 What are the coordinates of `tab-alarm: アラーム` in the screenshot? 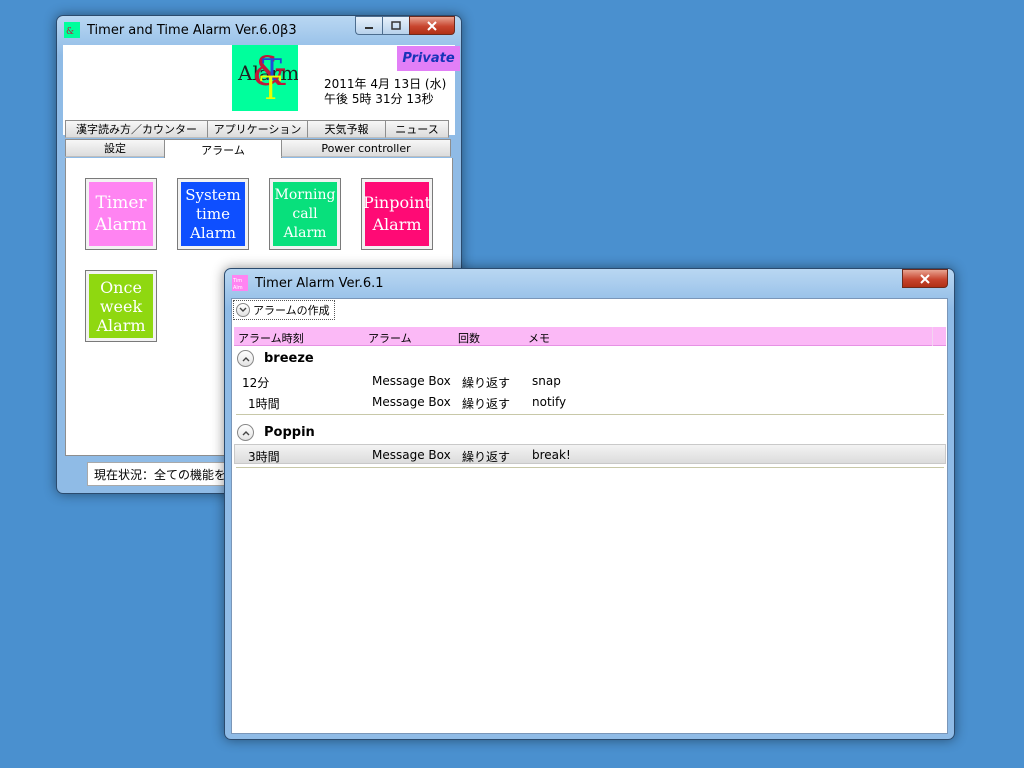 It's located at (223, 149).